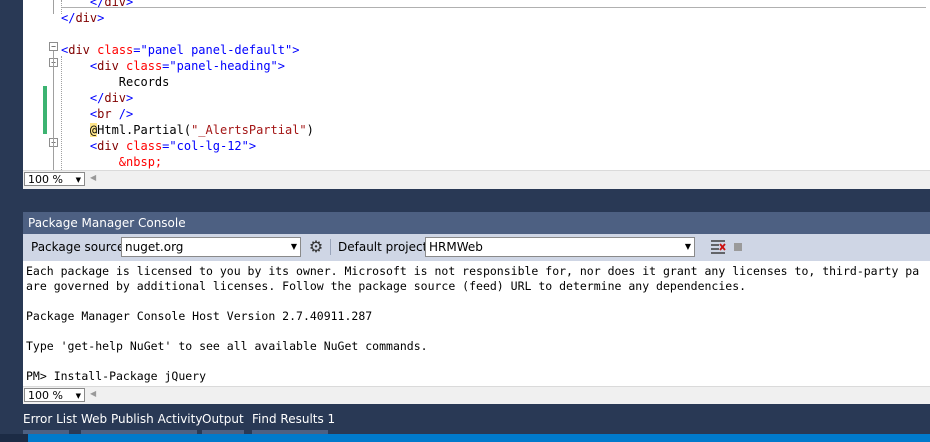  What do you see at coordinates (11, 202) in the screenshot?
I see `left-frame` at bounding box center [11, 202].